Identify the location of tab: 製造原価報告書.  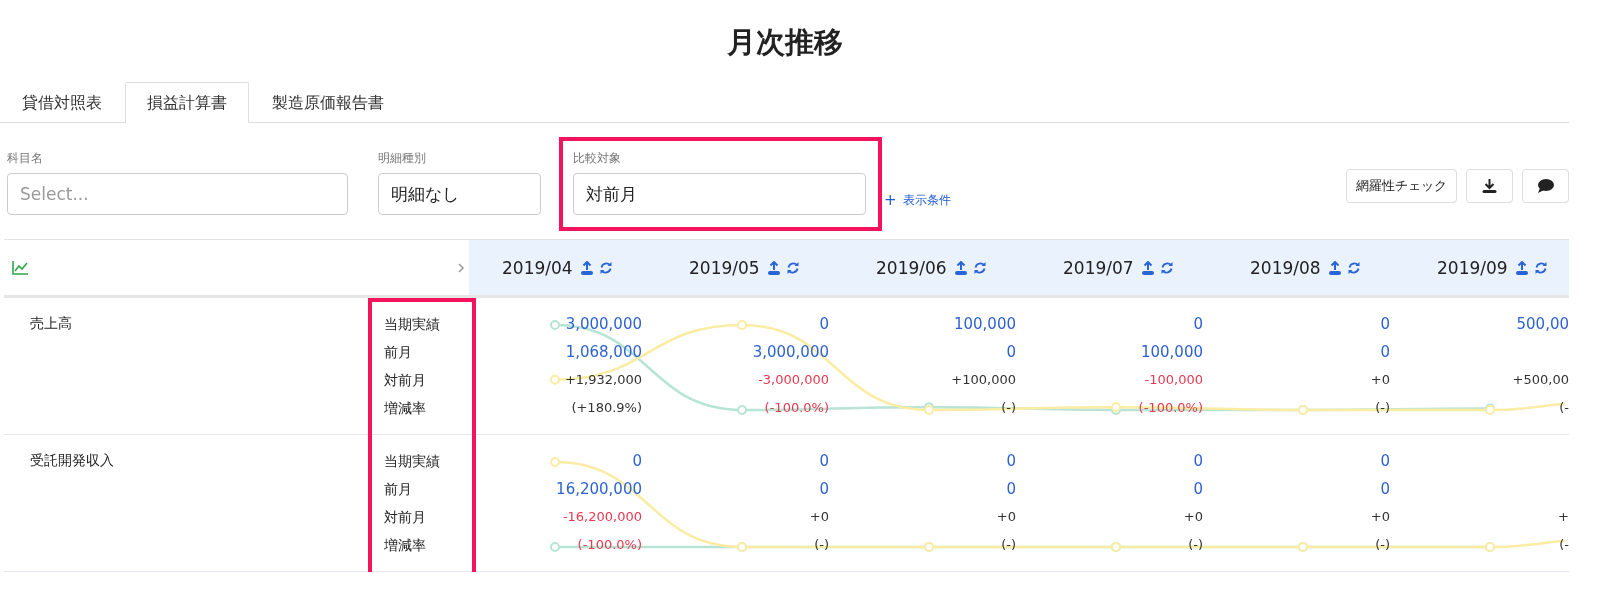
(328, 102).